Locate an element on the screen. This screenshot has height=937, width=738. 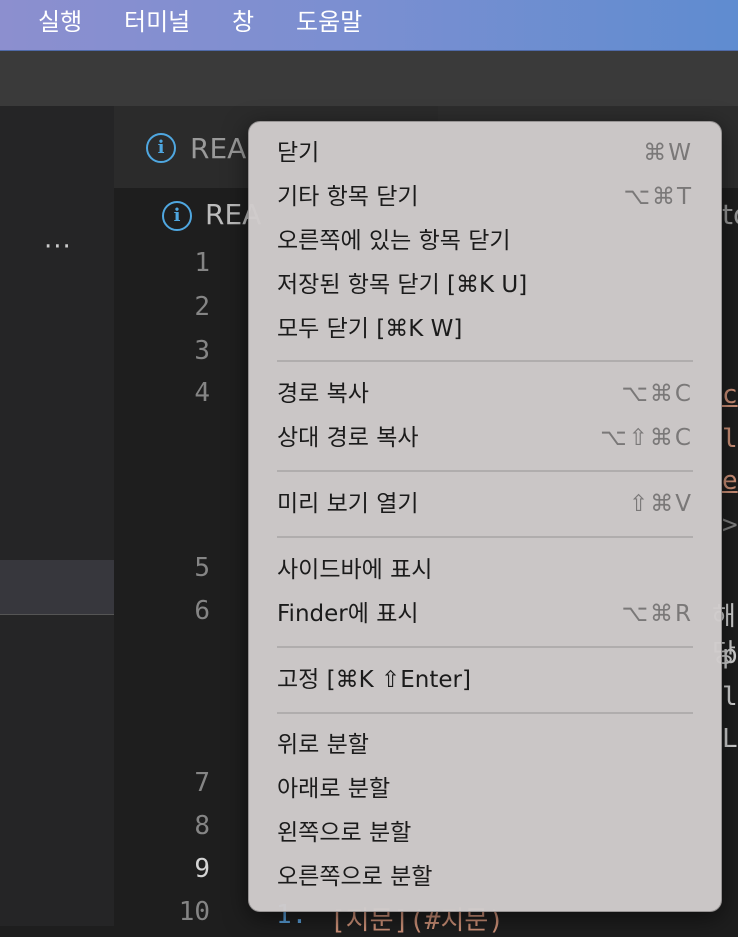
menu-item-split-left: 왼쪽으로 분할 is located at coordinates (485, 833).